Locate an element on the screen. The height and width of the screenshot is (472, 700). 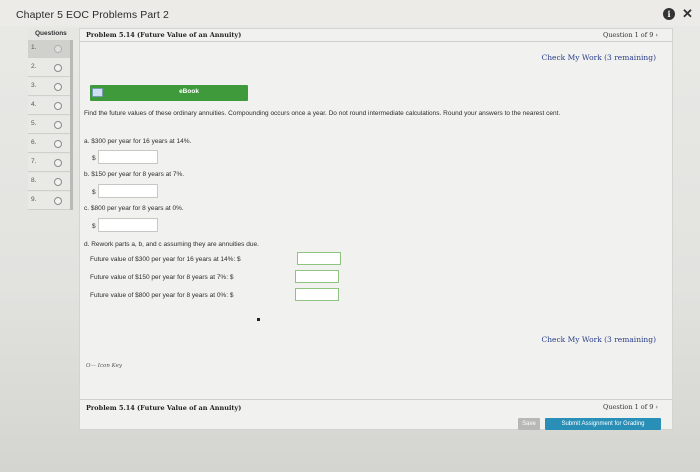
question-counter: Question 1 of 9 › is located at coordinates (630, 35).